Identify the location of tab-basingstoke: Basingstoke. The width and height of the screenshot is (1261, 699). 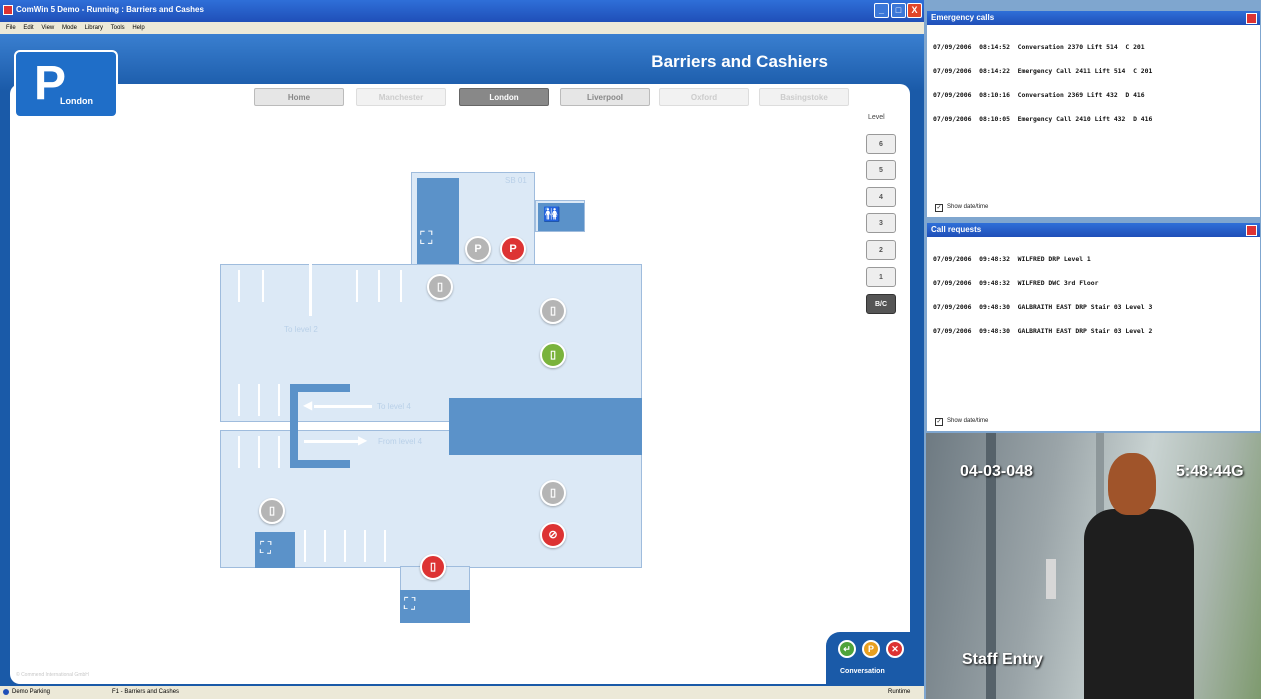
(804, 97).